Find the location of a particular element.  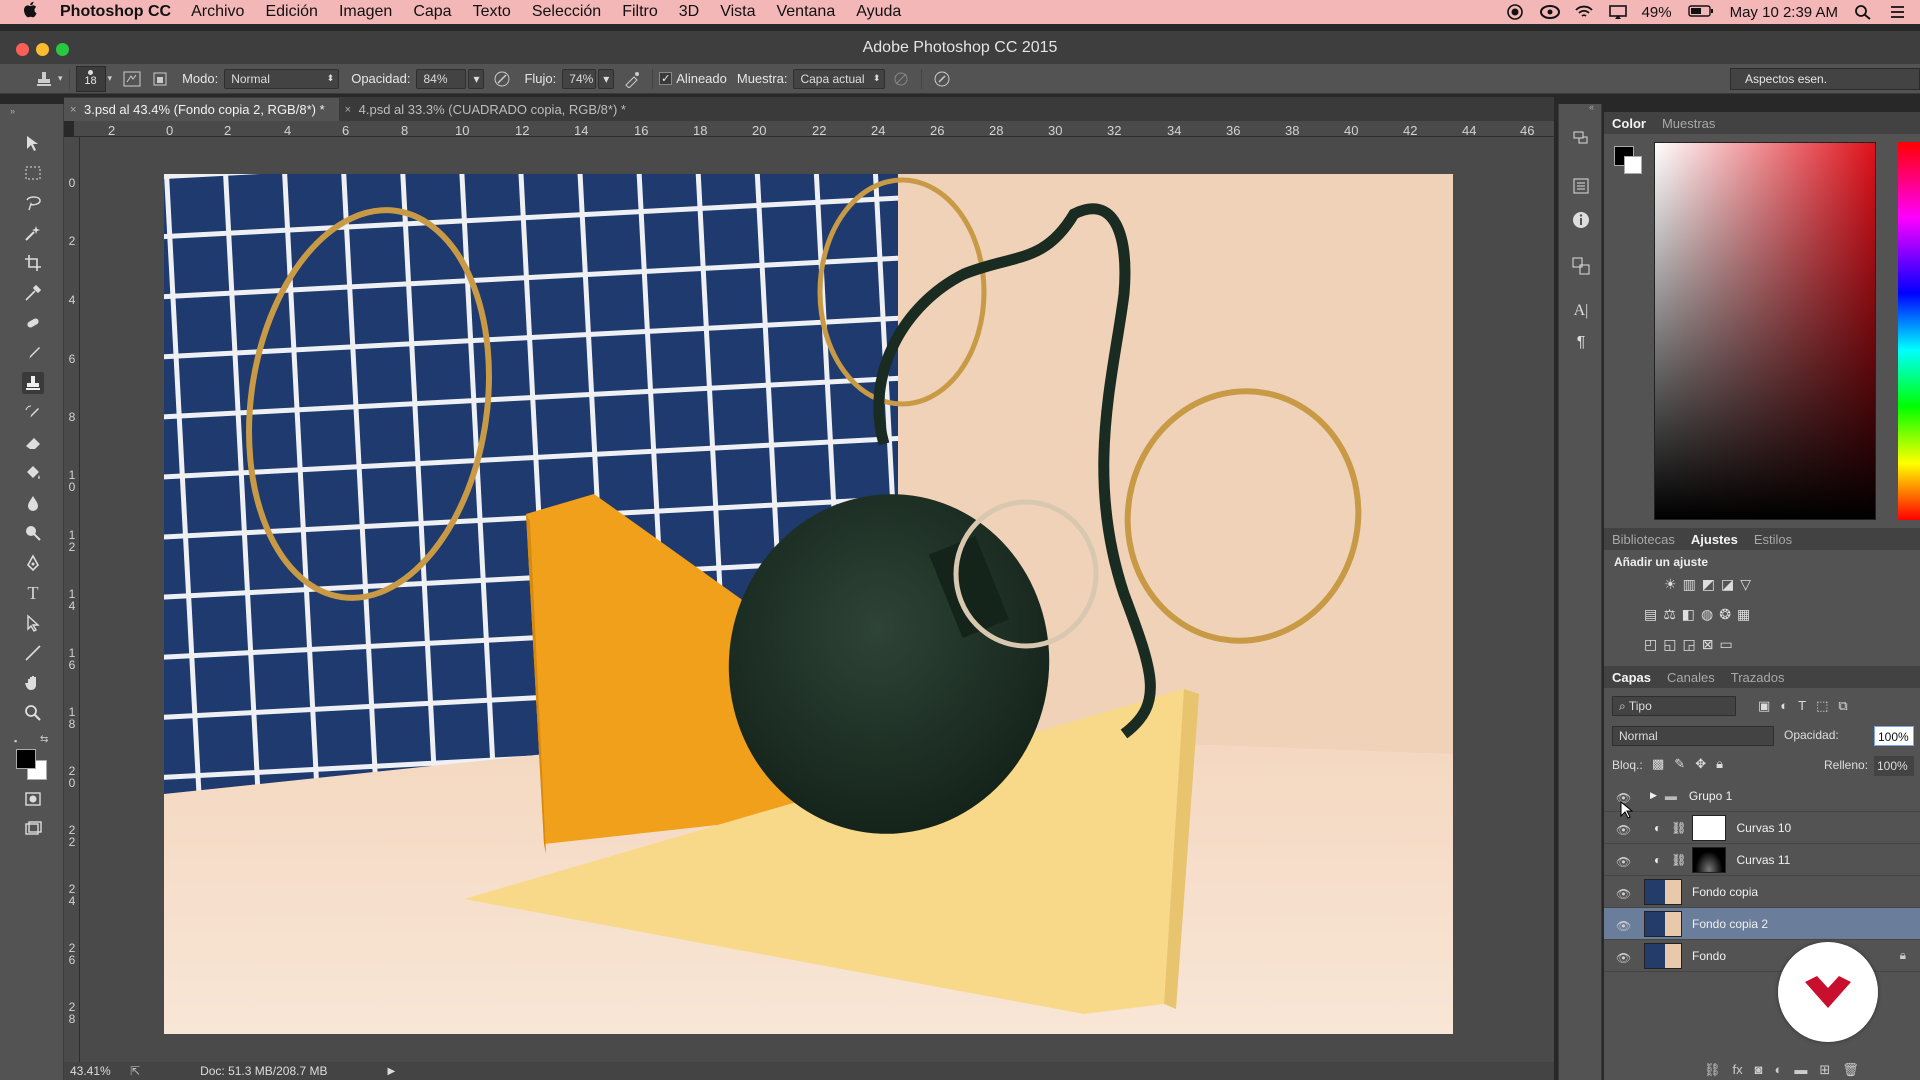

link-layers-icon: ⛓︎ is located at coordinates (1712, 1070).